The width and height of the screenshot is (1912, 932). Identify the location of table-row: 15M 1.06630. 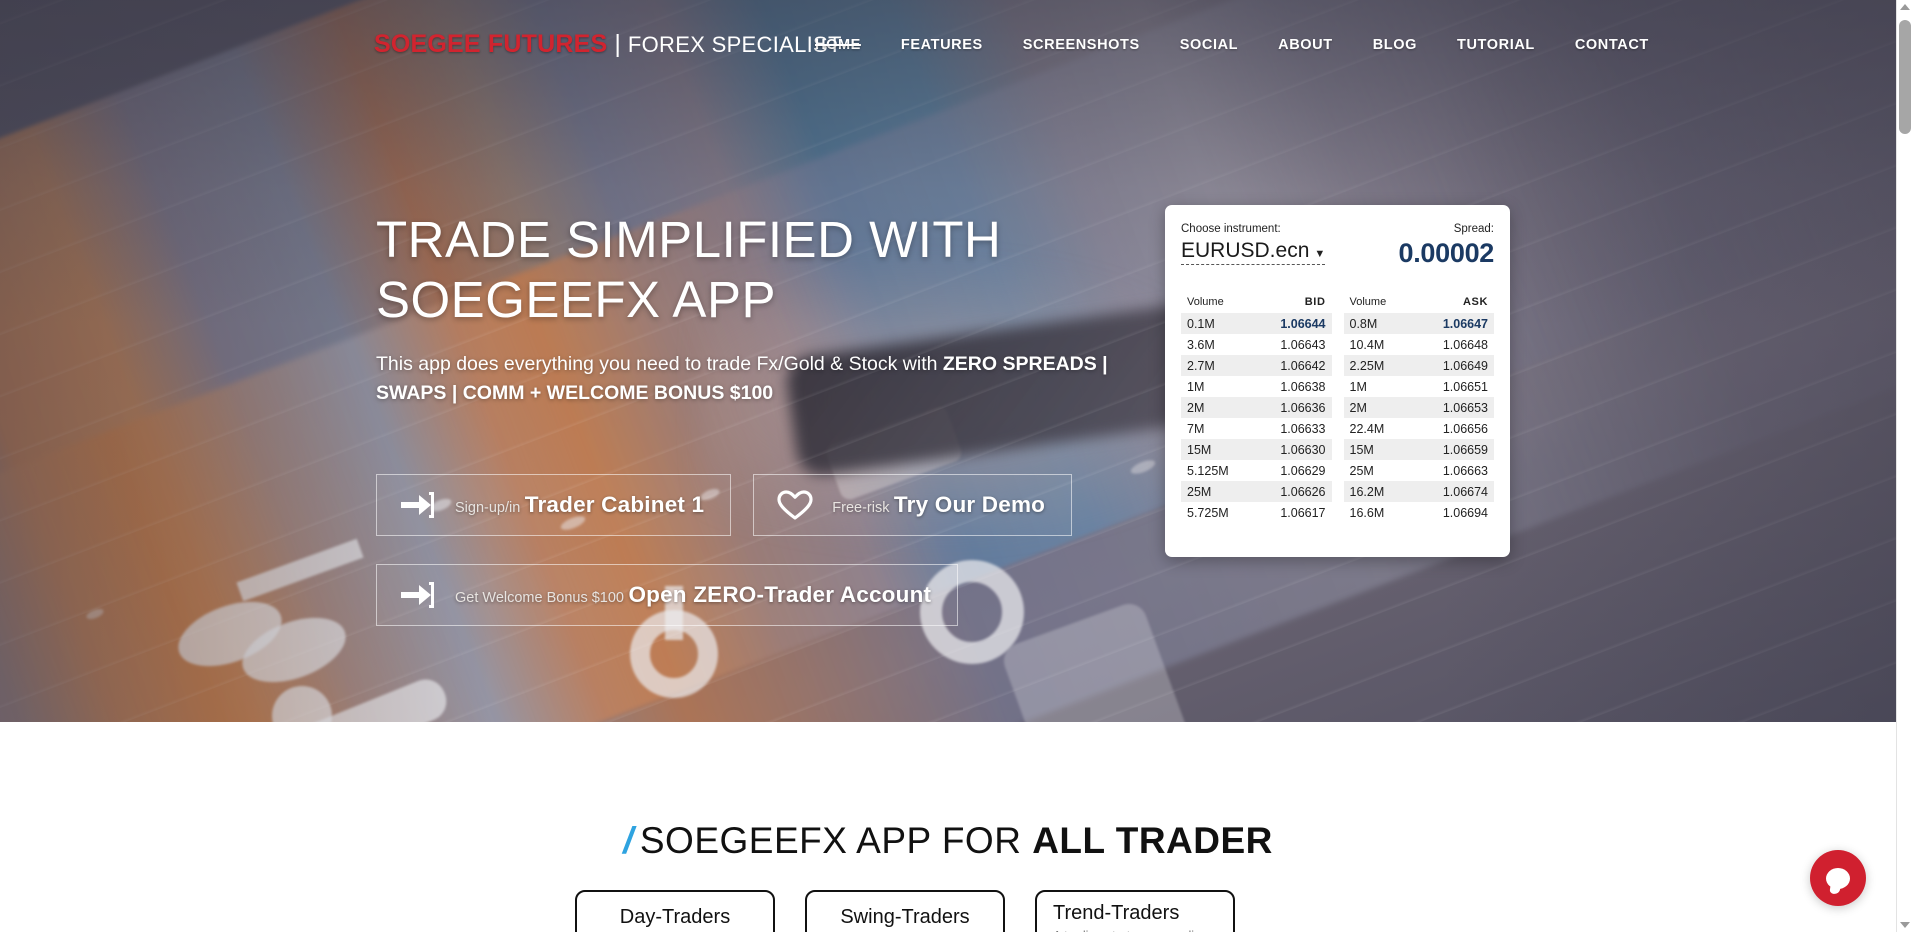
(1256, 449).